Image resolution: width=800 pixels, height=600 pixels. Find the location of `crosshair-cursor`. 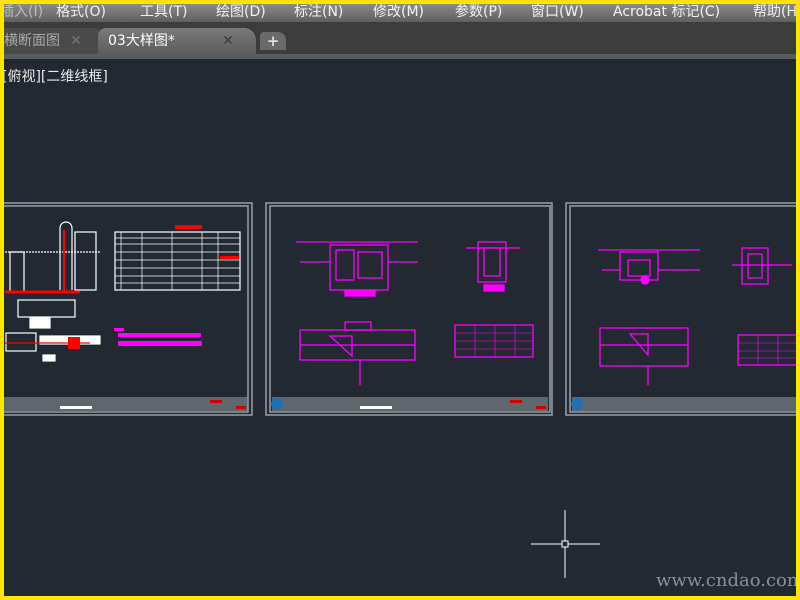

crosshair-cursor is located at coordinates (565, 544).